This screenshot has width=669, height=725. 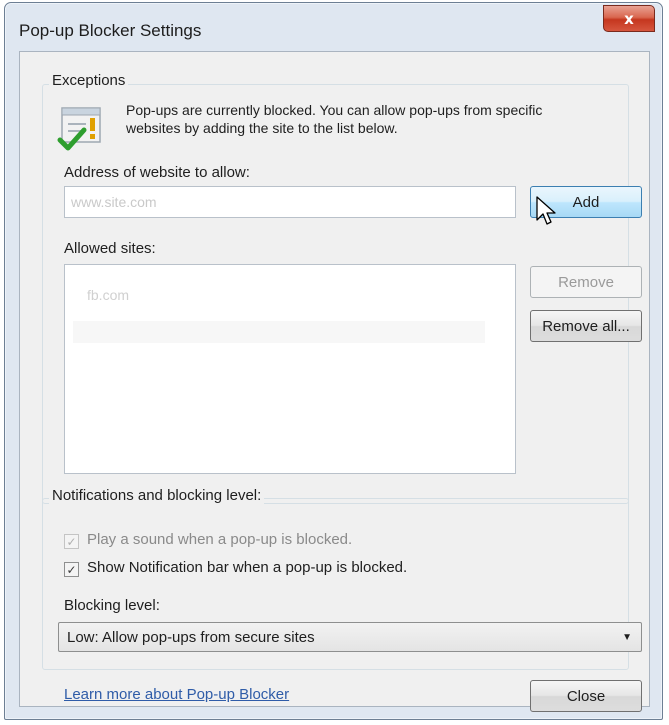 I want to click on address-input-value: www.site.com, so click(x=114, y=202).